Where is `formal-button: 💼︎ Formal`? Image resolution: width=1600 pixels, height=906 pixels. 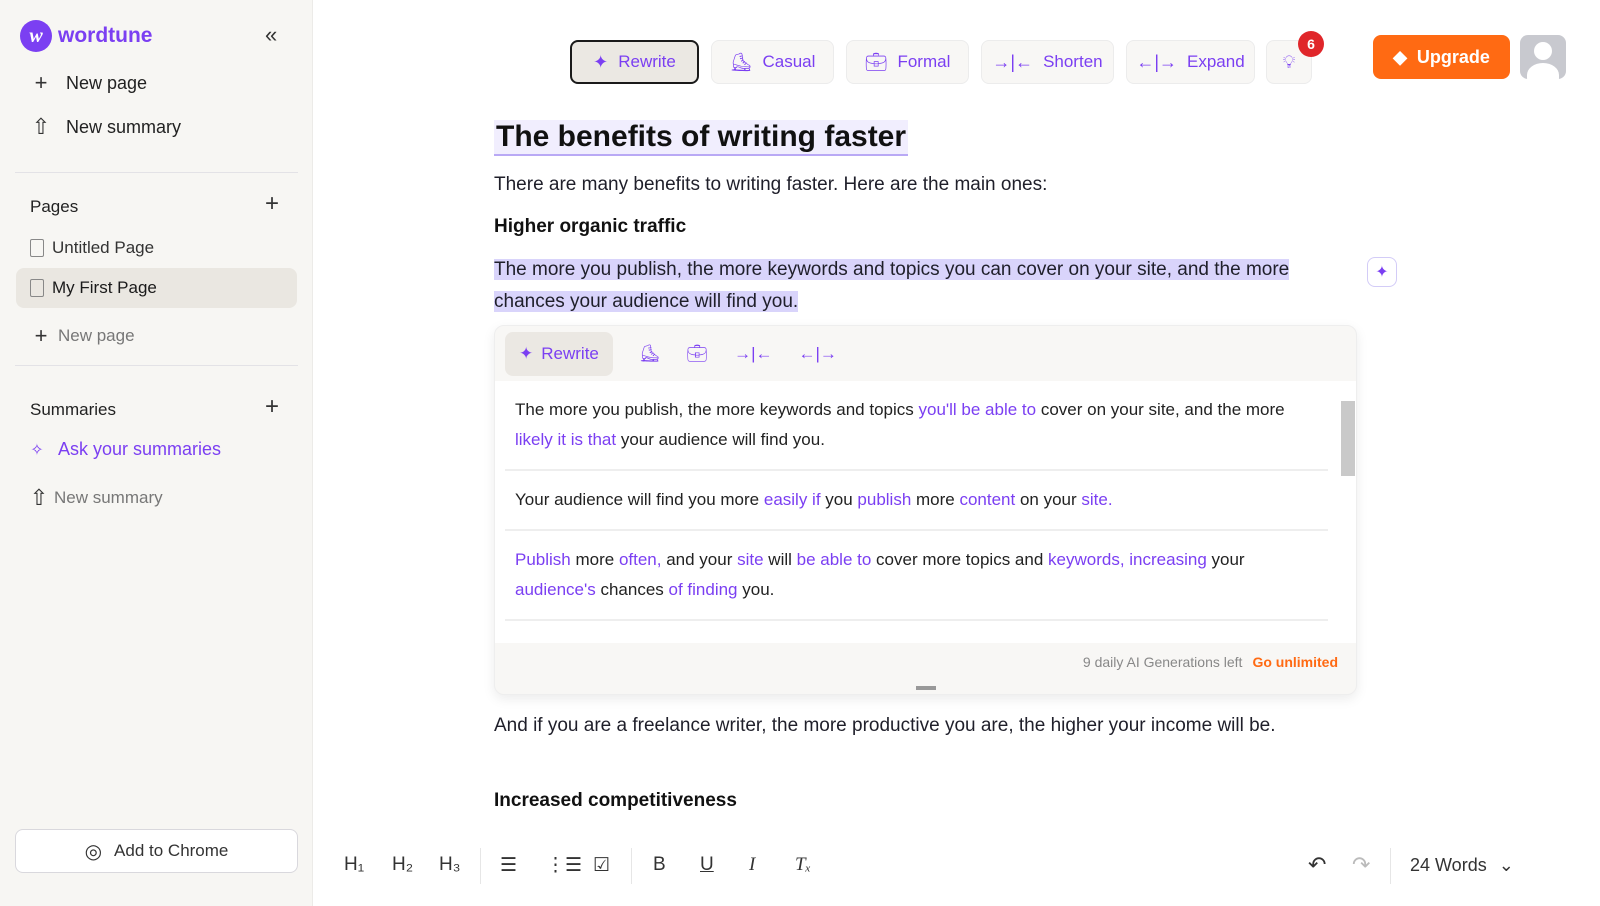 formal-button: 💼︎ Formal is located at coordinates (907, 62).